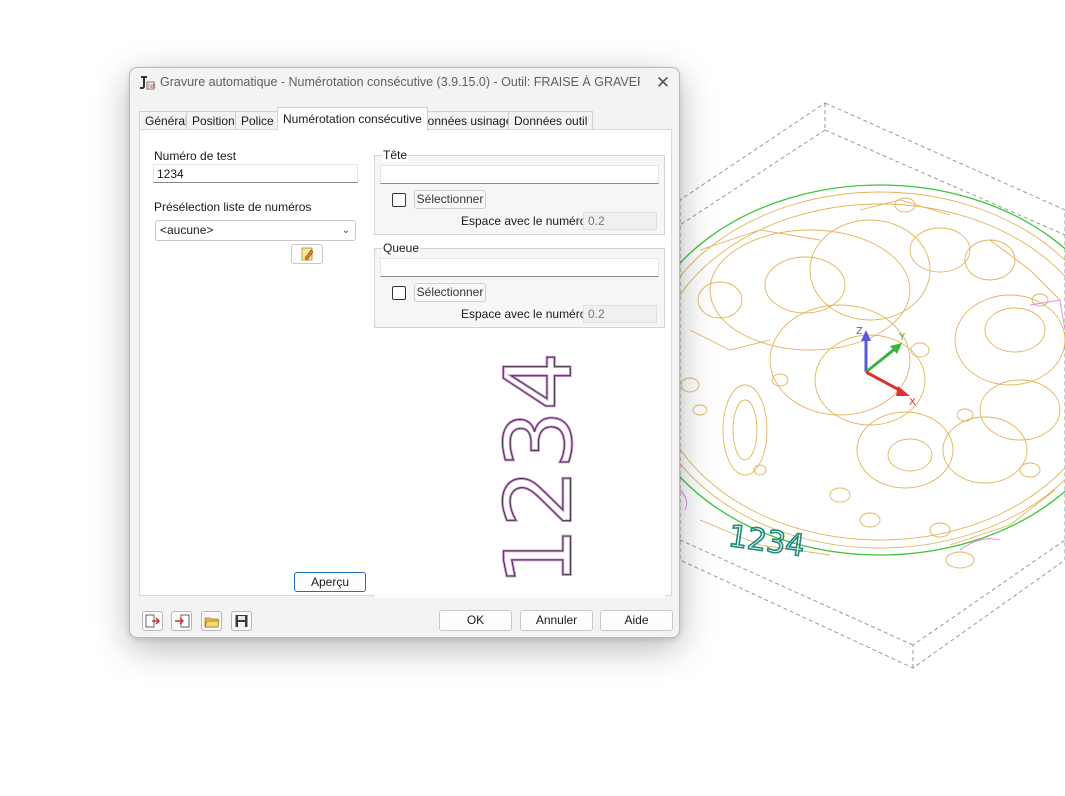 Image resolution: width=1065 pixels, height=796 pixels. Describe the element at coordinates (195, 156) in the screenshot. I see `test-number-label: Numéro de test` at that location.